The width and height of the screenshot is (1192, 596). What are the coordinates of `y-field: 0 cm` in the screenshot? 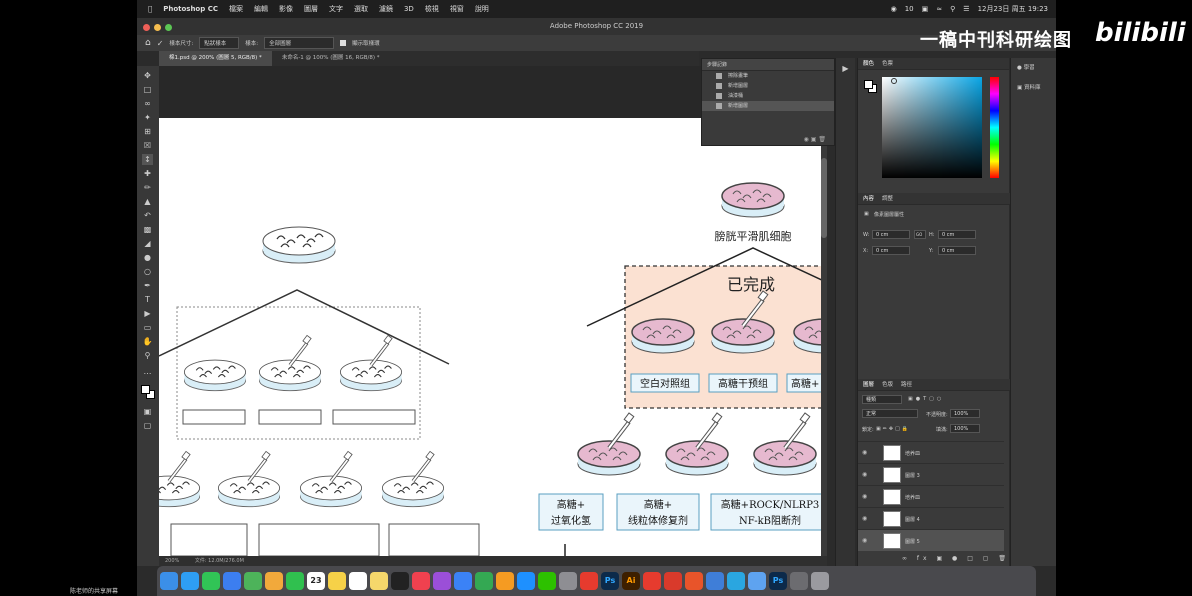 It's located at (957, 250).